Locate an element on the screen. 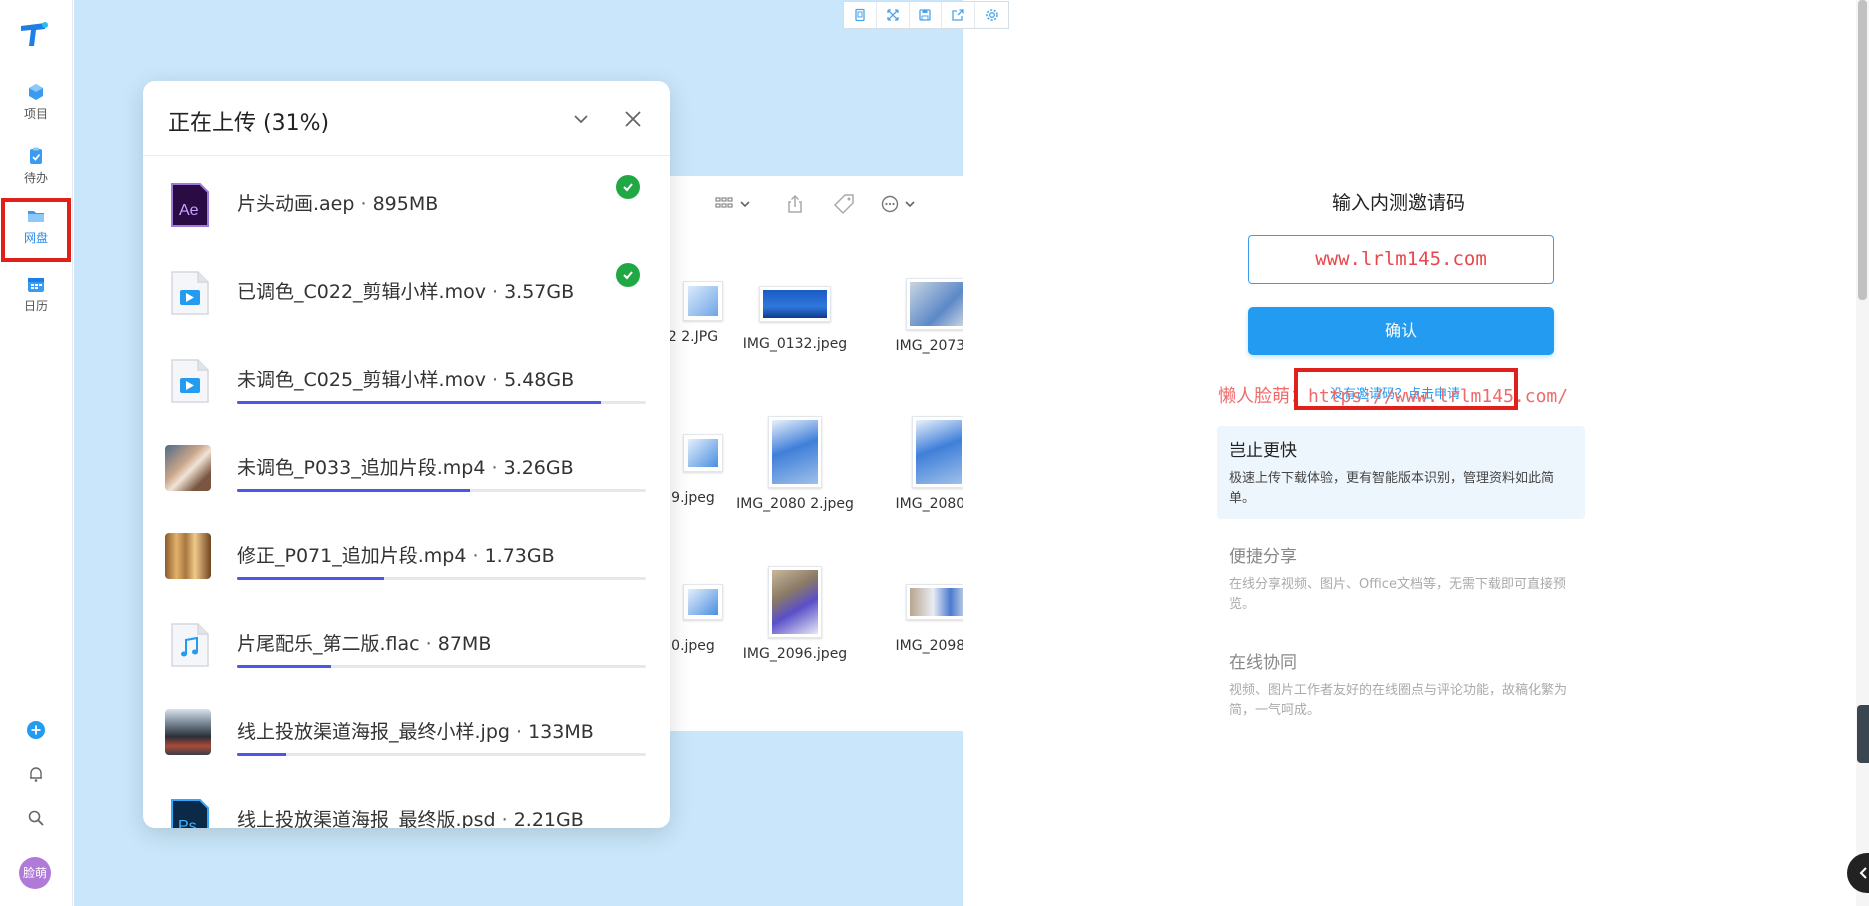 The height and width of the screenshot is (906, 1869). feature-card: 便捷分享 在线分享视频、图片、Office文档等，无需下载即可直接预览。 is located at coordinates (1401, 578).